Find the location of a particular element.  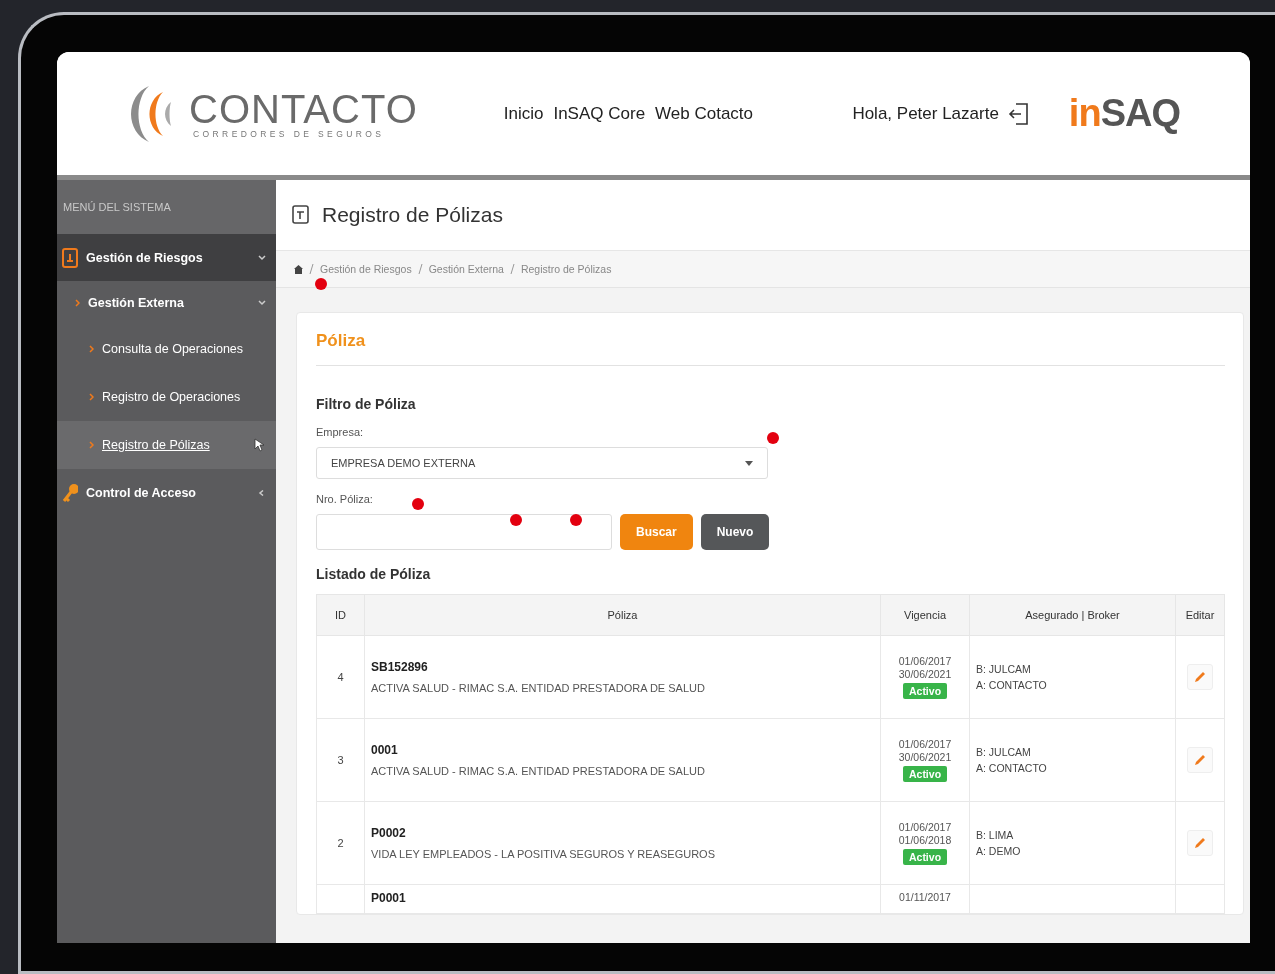

menu-item: Registro de Operaciones is located at coordinates (166, 397).